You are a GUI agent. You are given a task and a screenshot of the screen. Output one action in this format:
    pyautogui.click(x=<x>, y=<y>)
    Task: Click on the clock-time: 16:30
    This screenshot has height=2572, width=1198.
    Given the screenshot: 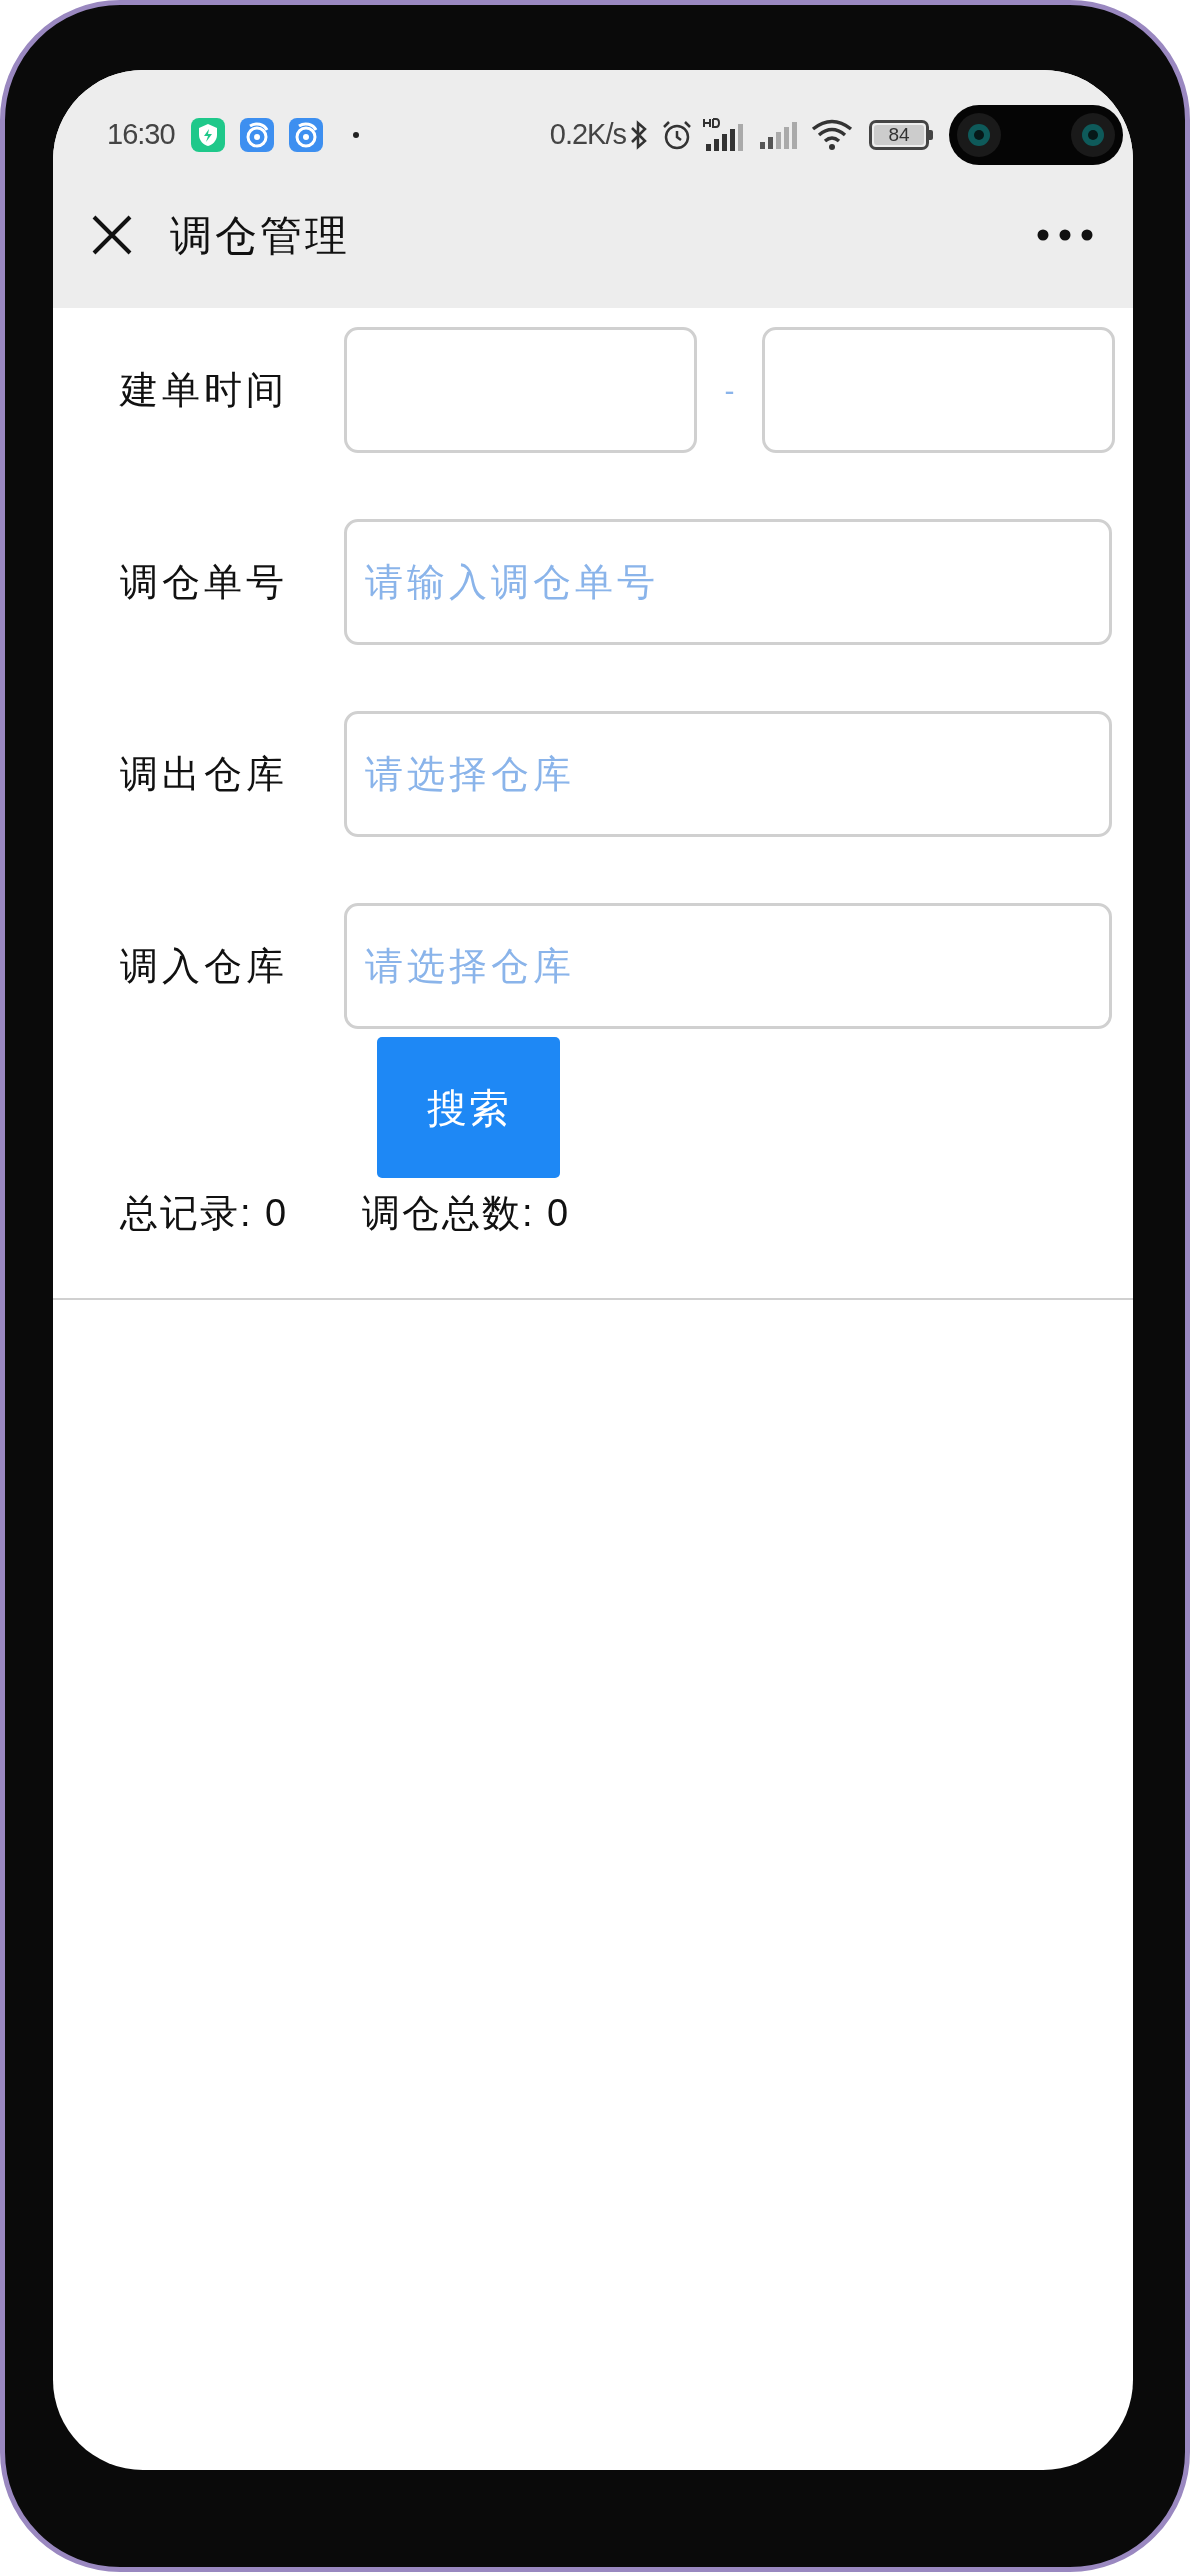 What is the action you would take?
    pyautogui.click(x=141, y=135)
    